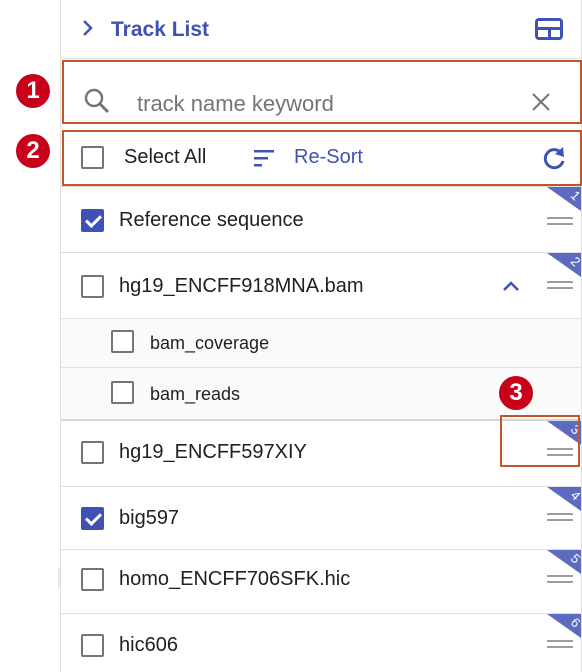 Image resolution: width=582 pixels, height=672 pixels. Describe the element at coordinates (540, 441) in the screenshot. I see `annotation-box-drag-handle` at that location.